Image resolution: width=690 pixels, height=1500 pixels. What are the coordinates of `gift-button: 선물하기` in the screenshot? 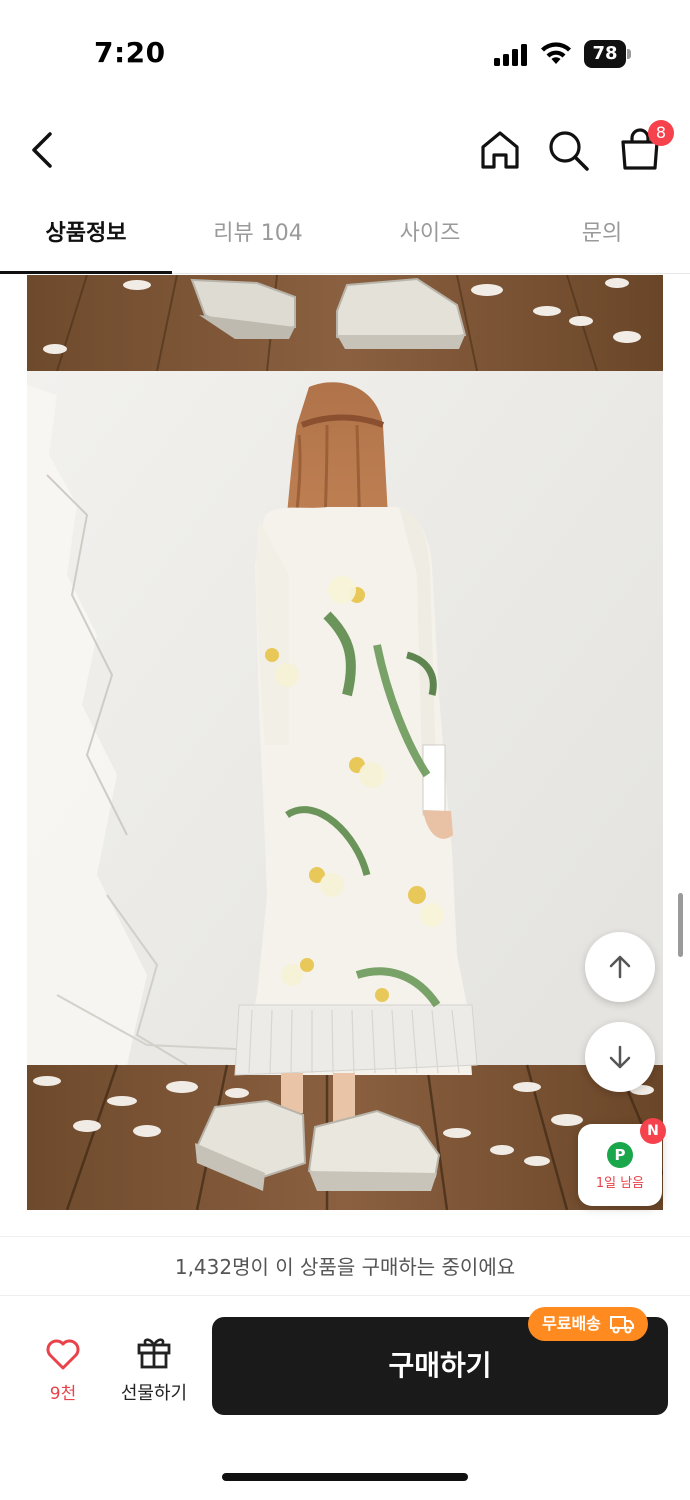 It's located at (154, 1370).